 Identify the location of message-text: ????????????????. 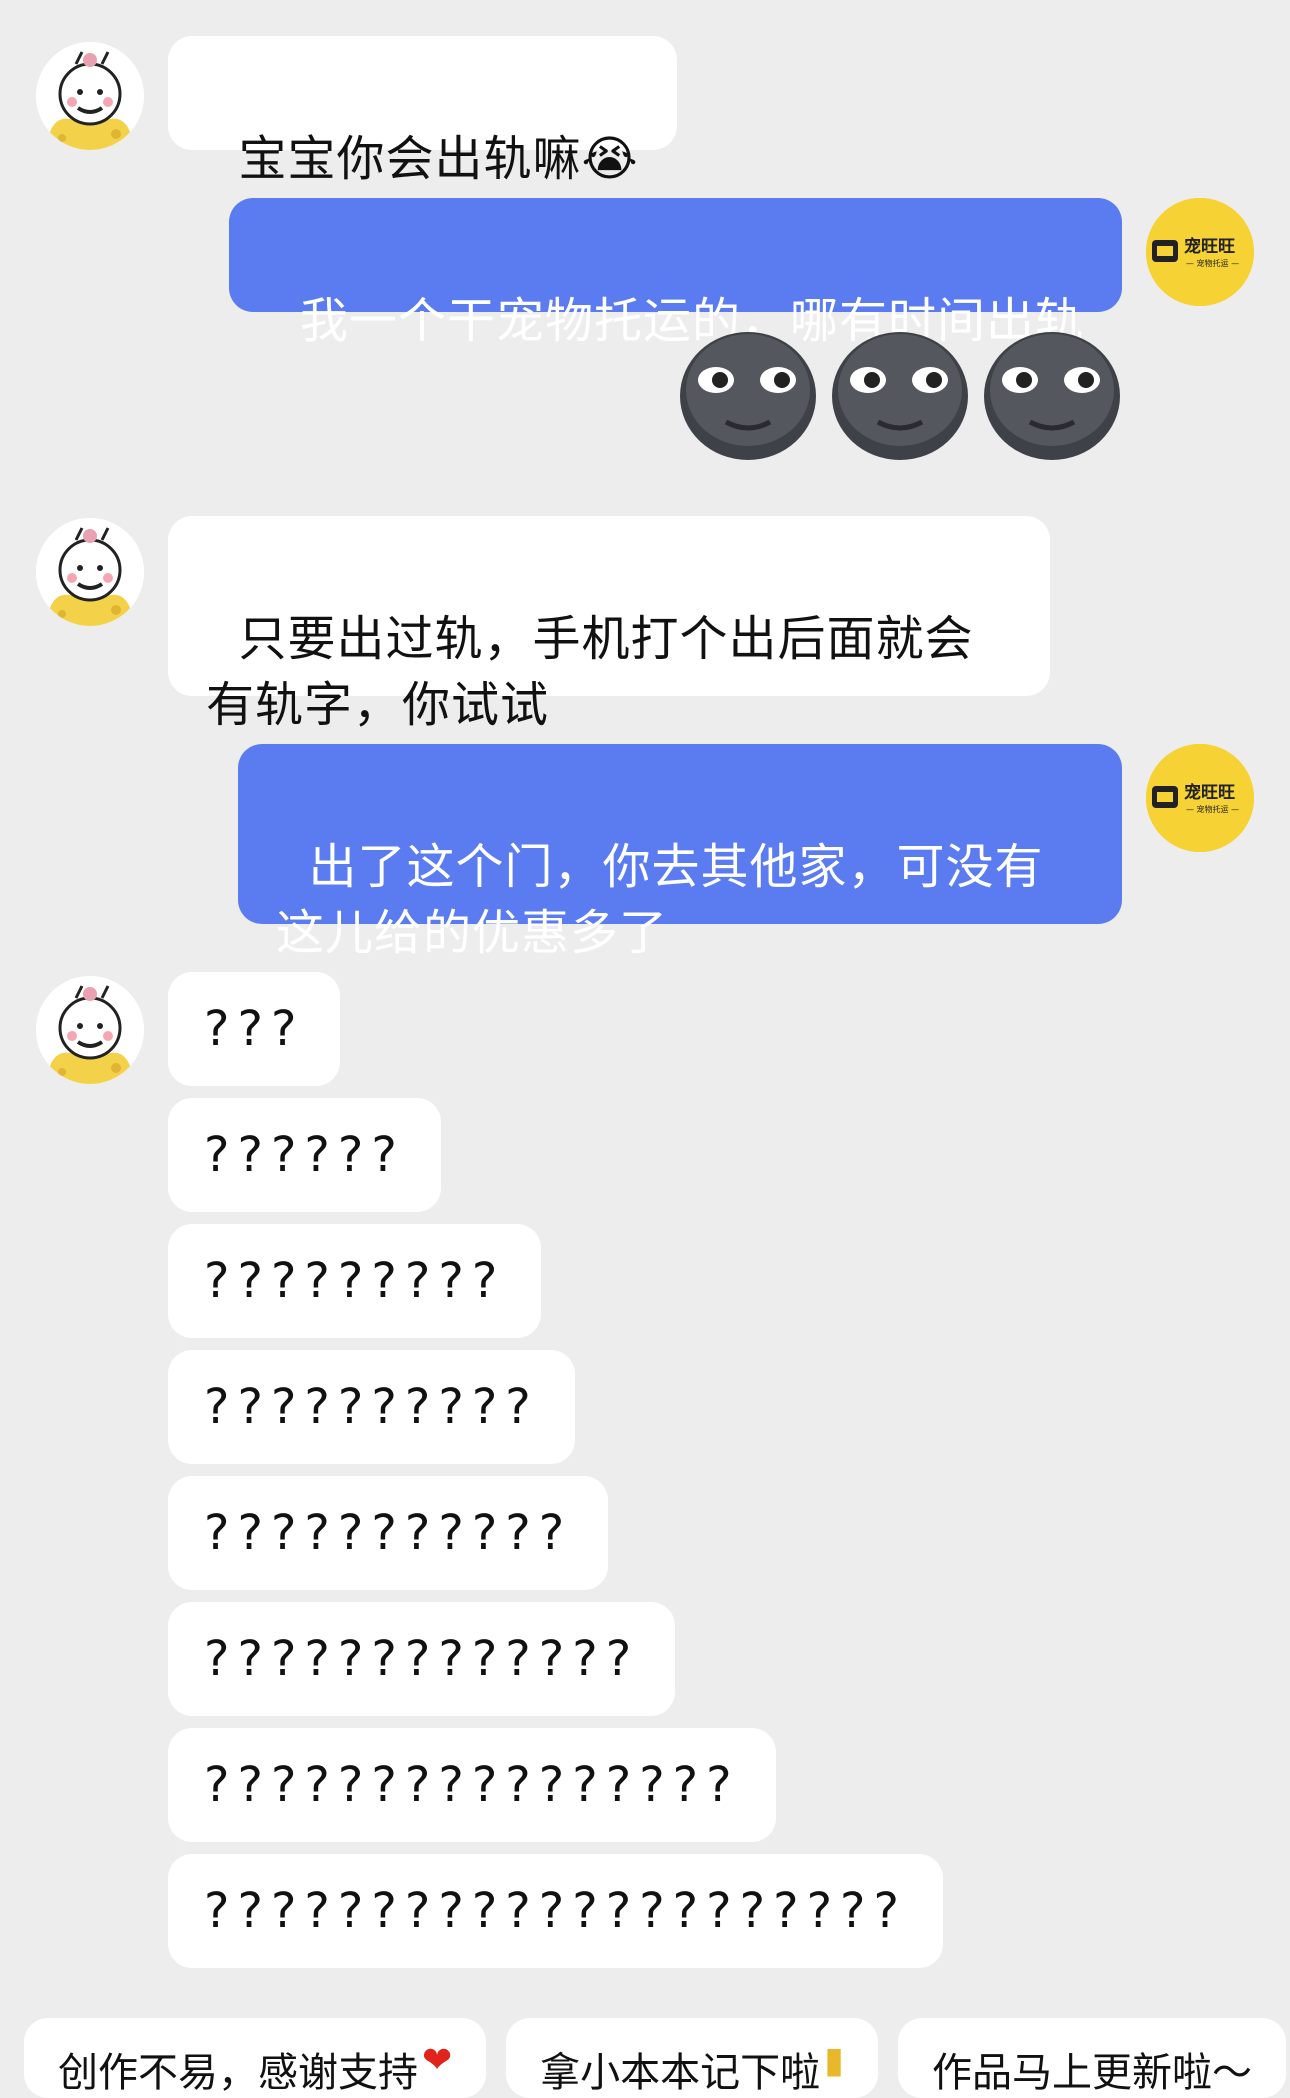
(472, 1785).